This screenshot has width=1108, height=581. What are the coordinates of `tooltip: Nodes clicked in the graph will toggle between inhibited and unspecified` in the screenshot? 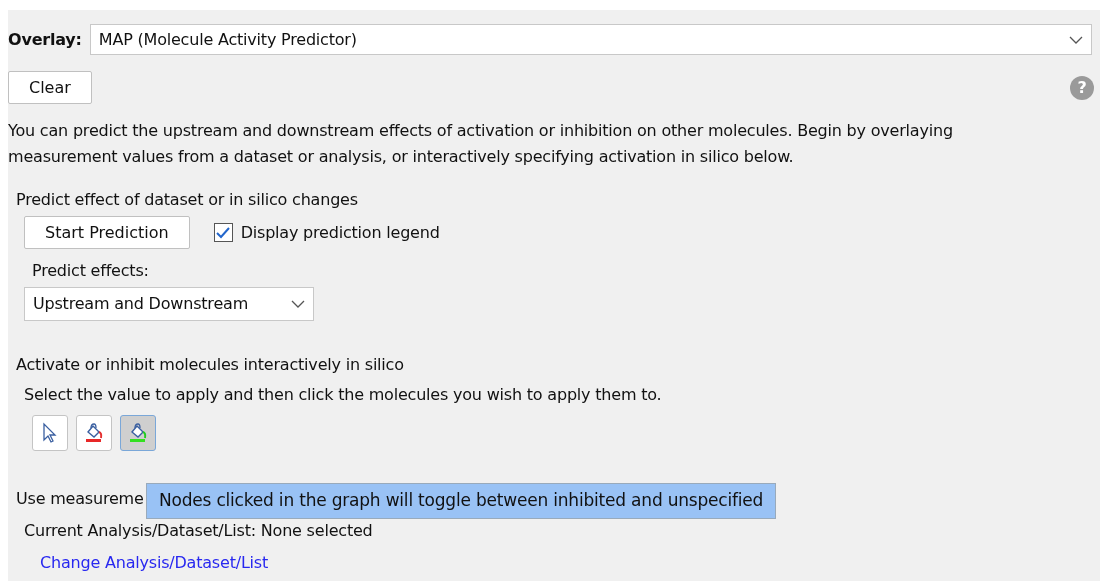 It's located at (461, 501).